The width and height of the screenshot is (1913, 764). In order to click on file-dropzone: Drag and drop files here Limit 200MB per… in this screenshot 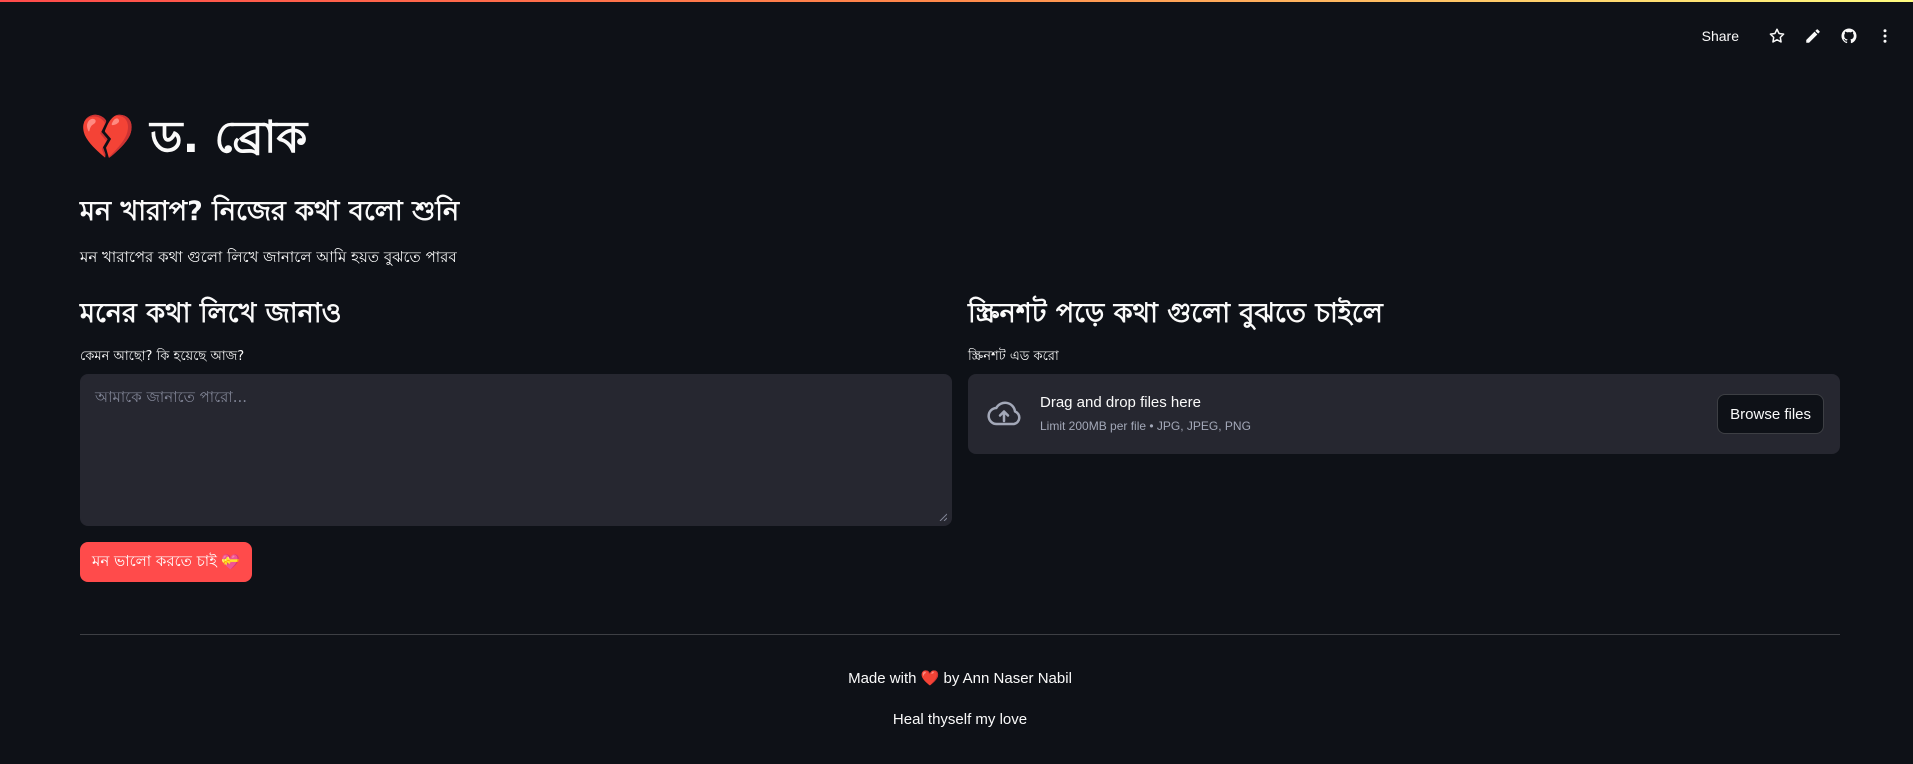, I will do `click(1404, 414)`.